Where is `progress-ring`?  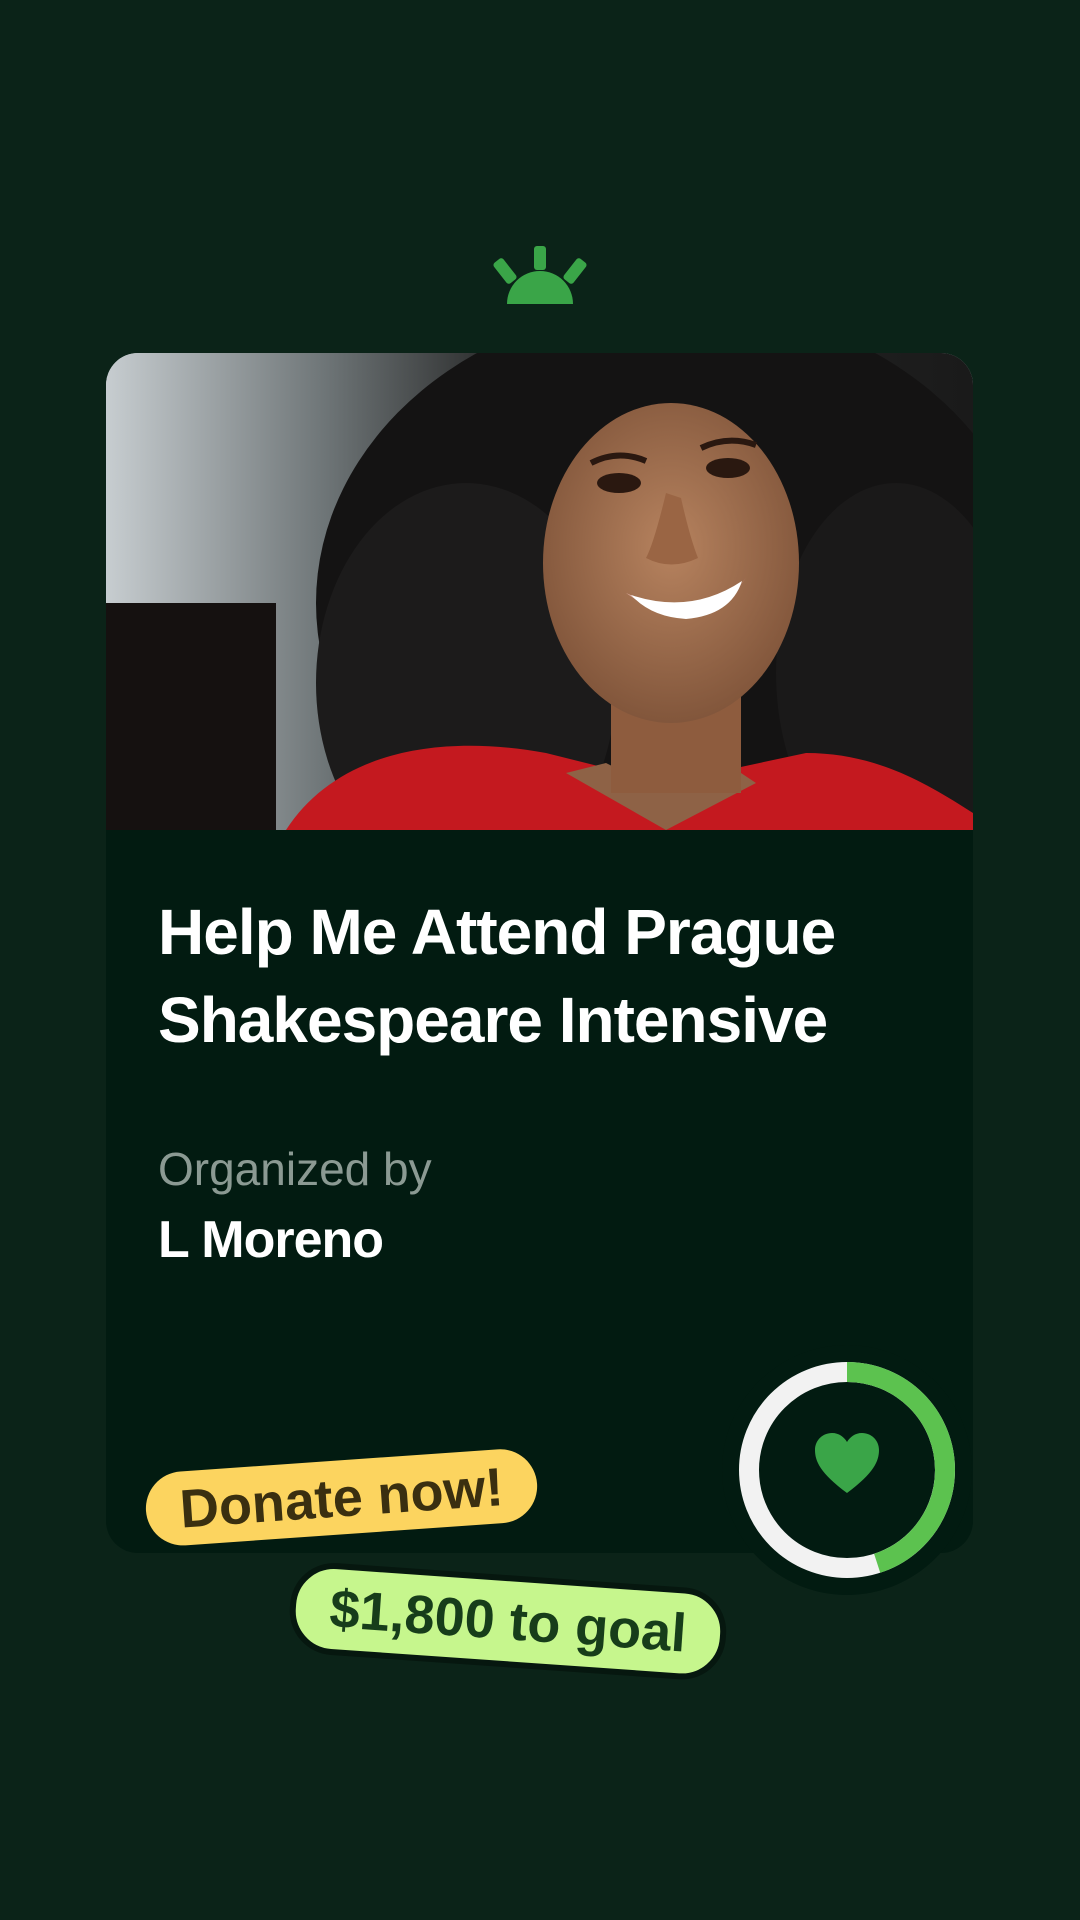
progress-ring is located at coordinates (847, 1470).